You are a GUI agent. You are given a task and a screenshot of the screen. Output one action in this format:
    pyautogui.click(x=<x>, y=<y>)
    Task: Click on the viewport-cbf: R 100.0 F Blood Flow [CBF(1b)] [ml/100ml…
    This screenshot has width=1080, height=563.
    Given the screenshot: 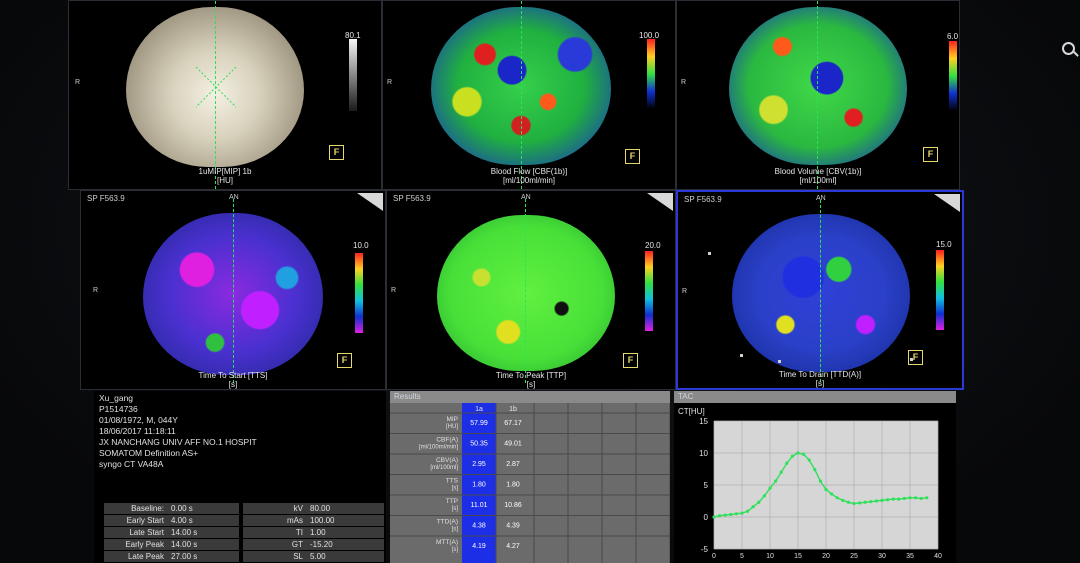 What is the action you would take?
    pyautogui.click(x=529, y=95)
    